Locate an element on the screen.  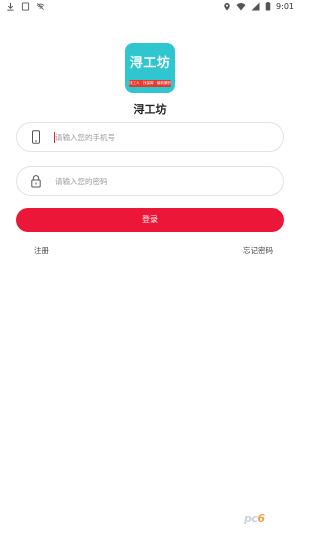
phone-icon is located at coordinates (36, 137).